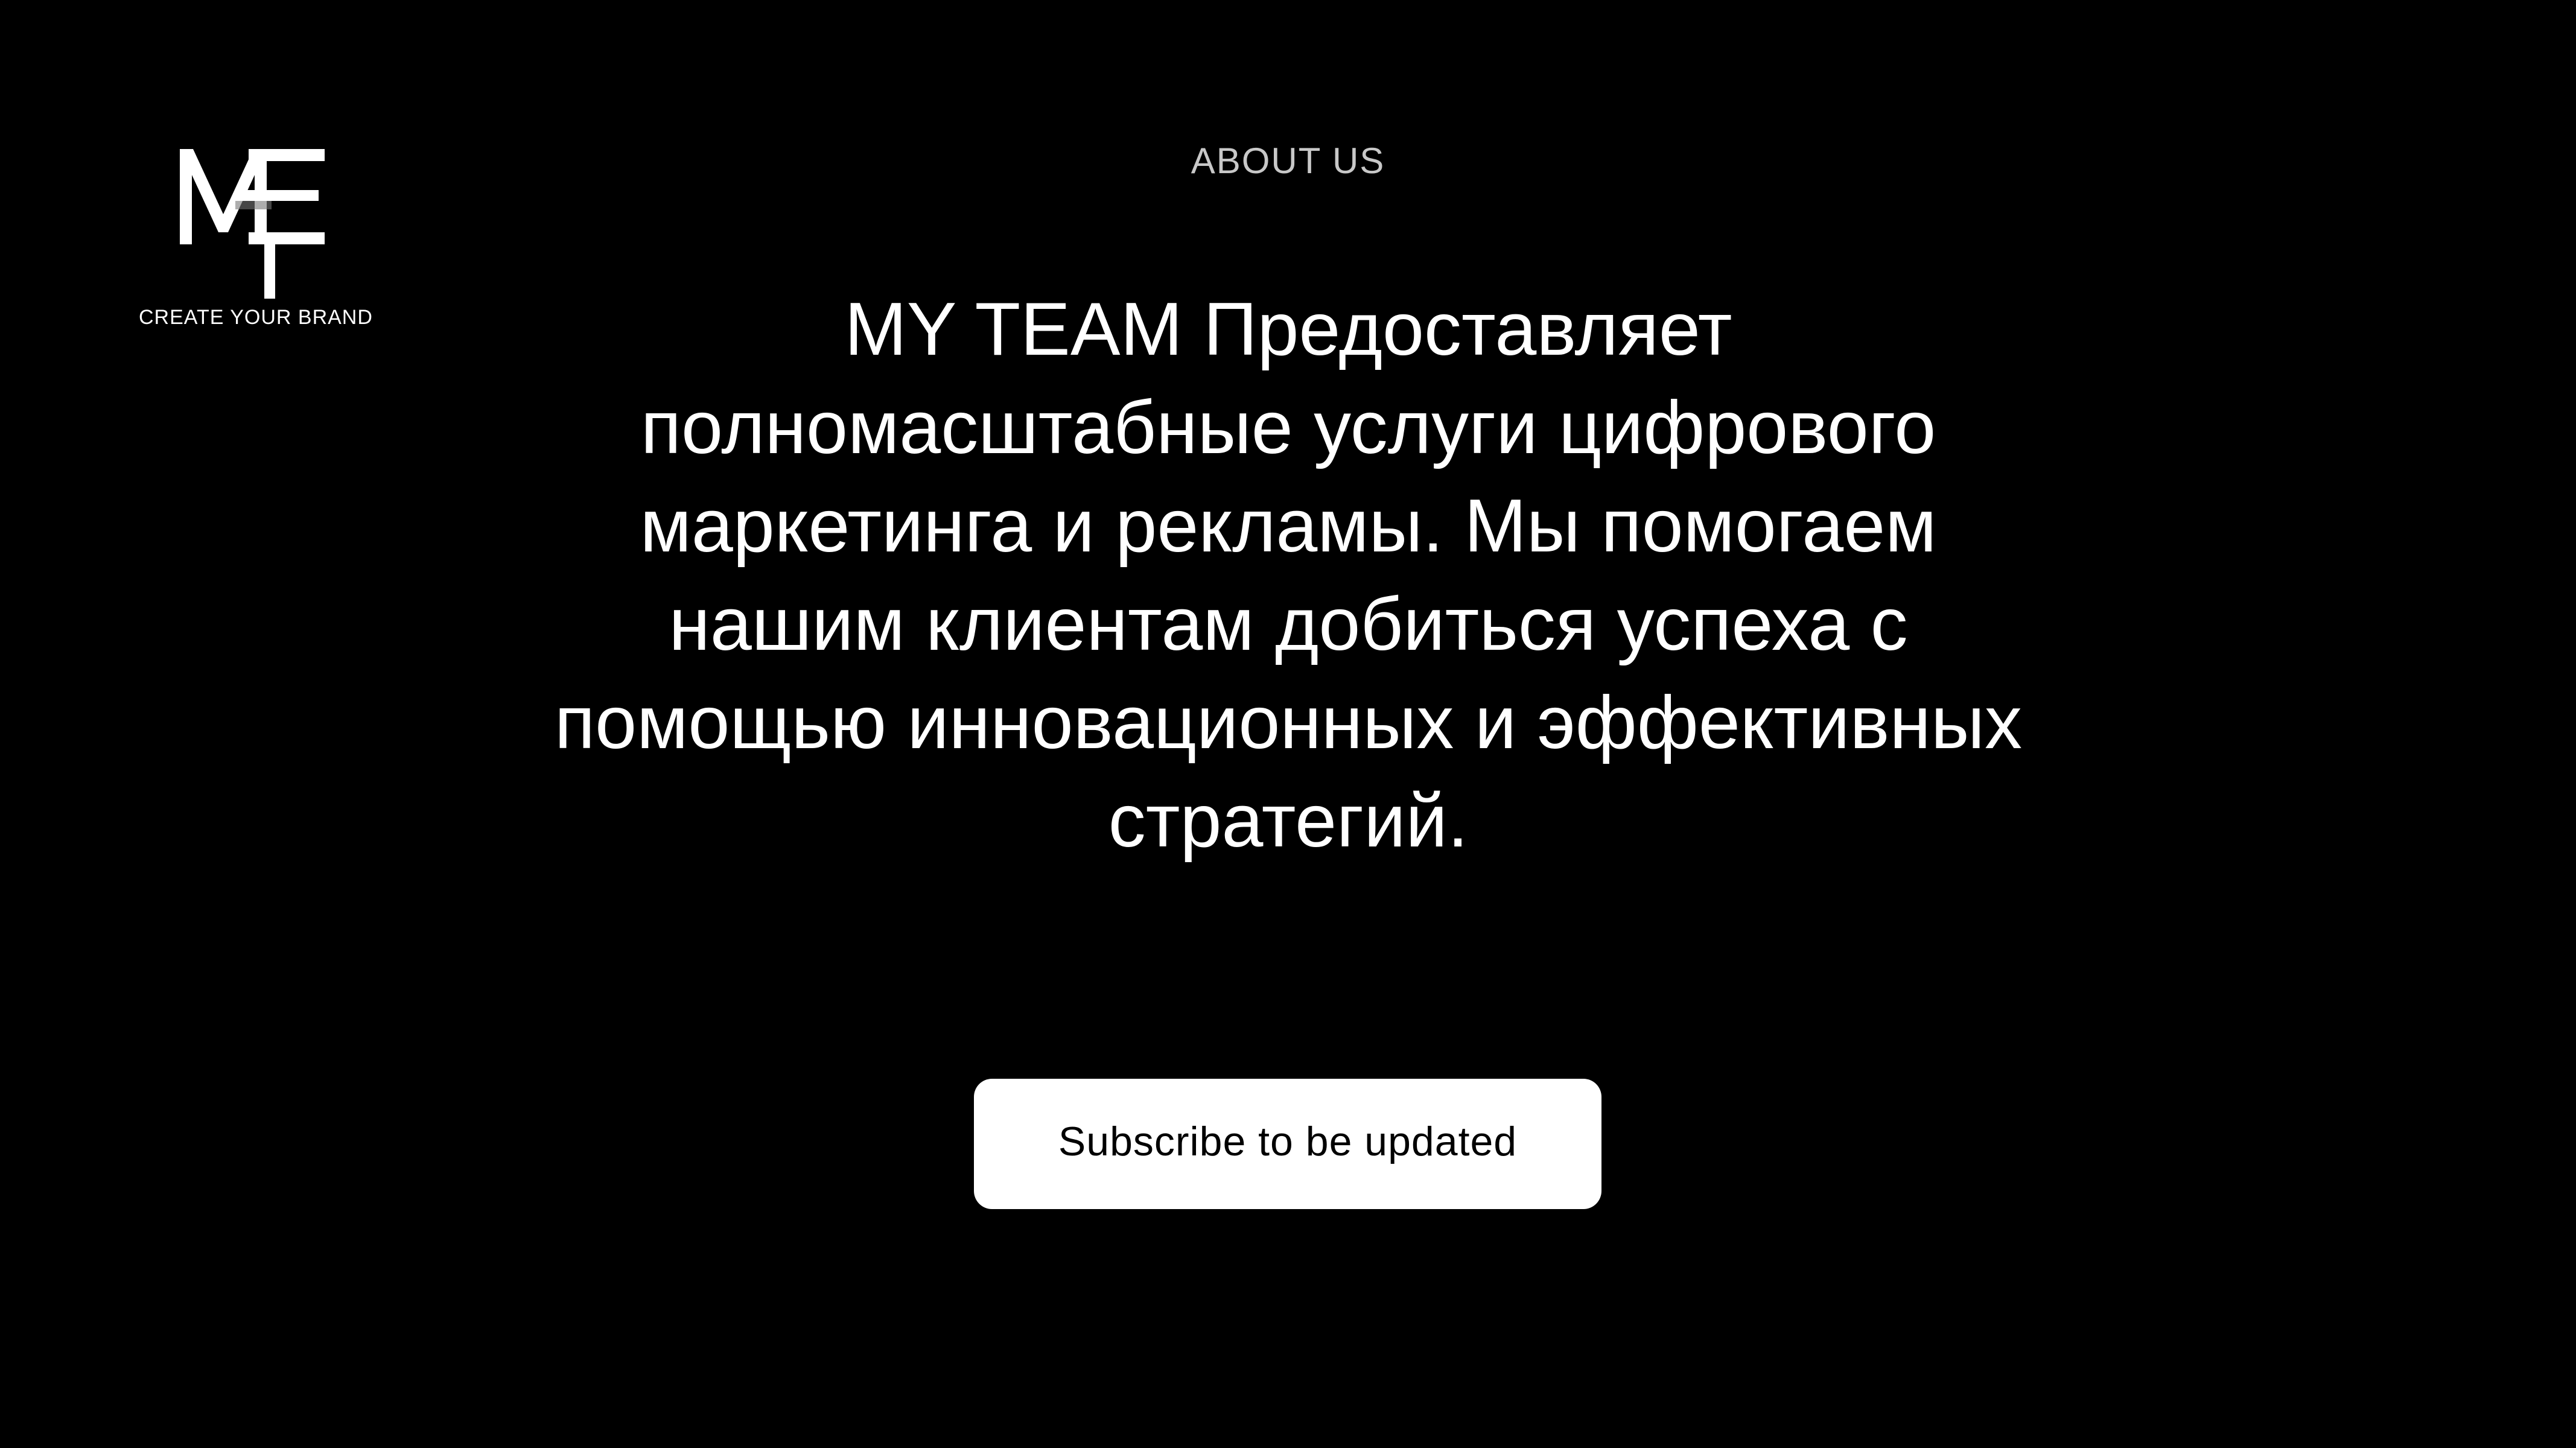 This screenshot has height=1448, width=2576. What do you see at coordinates (1288, 161) in the screenshot?
I see `section-eyebrow: ABOUT US` at bounding box center [1288, 161].